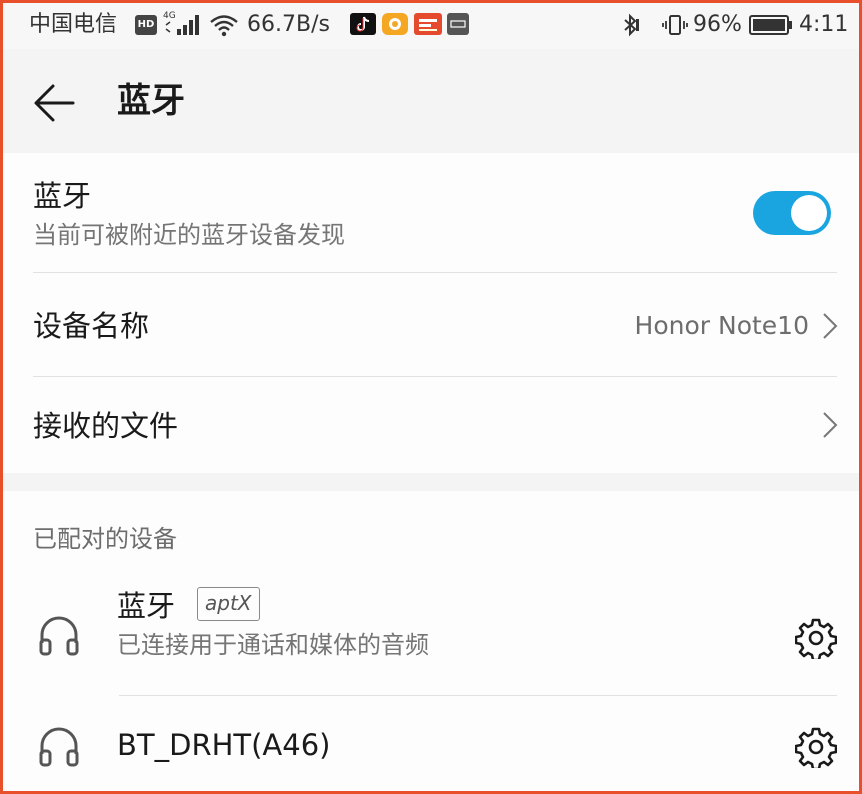 The height and width of the screenshot is (794, 862). I want to click on orange-app-icon, so click(395, 24).